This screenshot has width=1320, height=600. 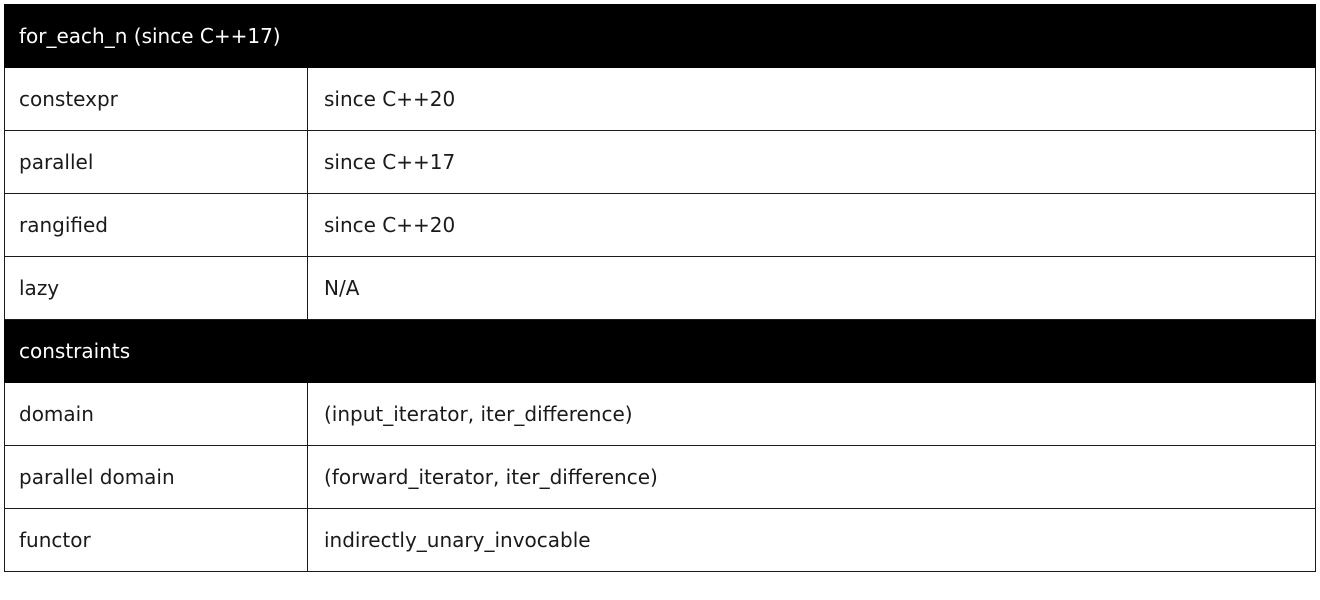 I want to click on table-row-domain: domain (input_iterator, iter_difference), so click(x=660, y=414).